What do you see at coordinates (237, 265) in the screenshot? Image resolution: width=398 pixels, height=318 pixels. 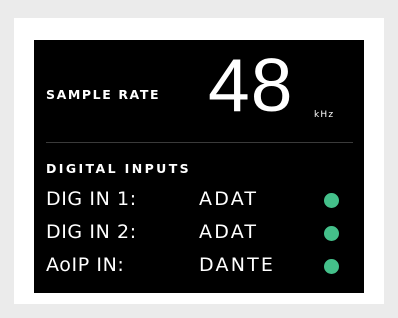 I see `input-source: DANTE` at bounding box center [237, 265].